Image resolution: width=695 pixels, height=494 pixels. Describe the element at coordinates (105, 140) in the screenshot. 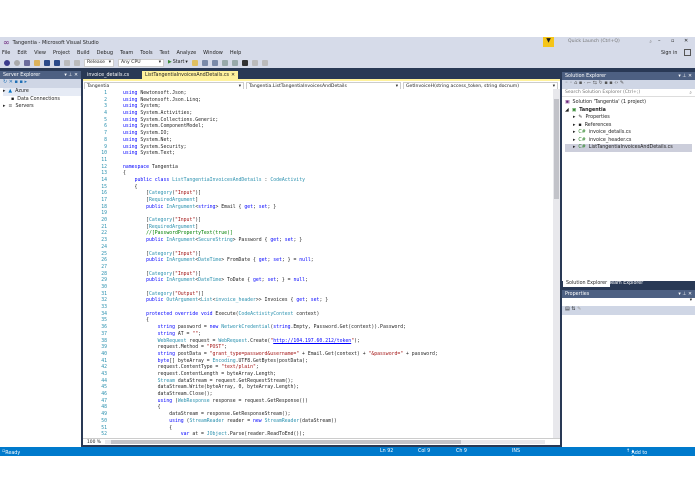

I see `line-number: 8` at that location.